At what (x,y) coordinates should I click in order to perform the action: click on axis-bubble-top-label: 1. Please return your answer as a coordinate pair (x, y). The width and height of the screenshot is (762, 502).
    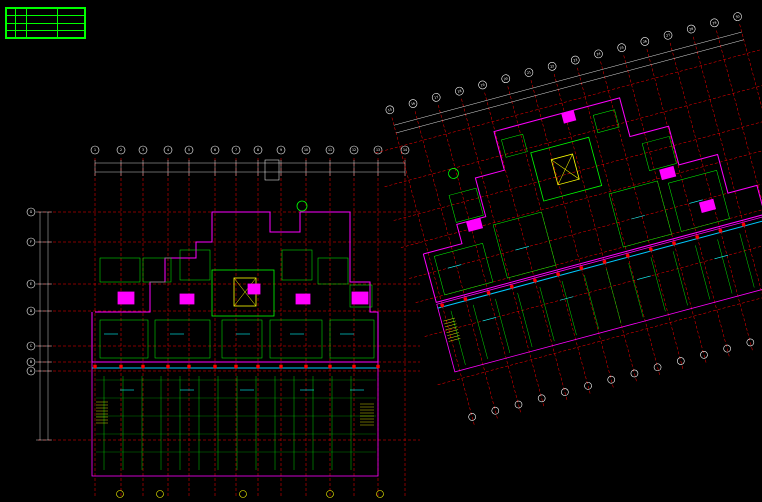
    Looking at the image, I should click on (95, 150).